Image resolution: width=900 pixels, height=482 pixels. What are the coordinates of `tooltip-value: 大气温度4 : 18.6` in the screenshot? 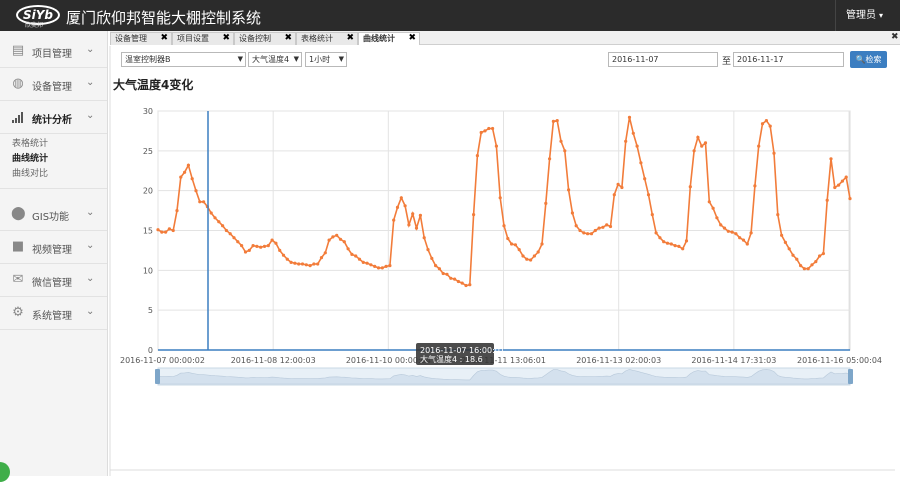 It's located at (451, 359).